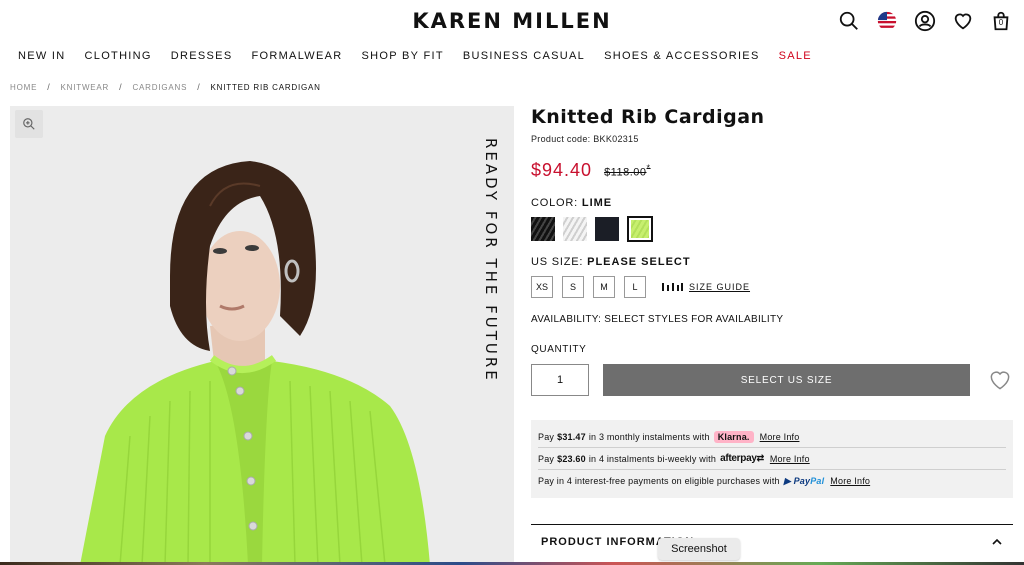 This screenshot has height=565, width=1024. I want to click on campaign-text: READY FOR THE FUTURE, so click(491, 260).